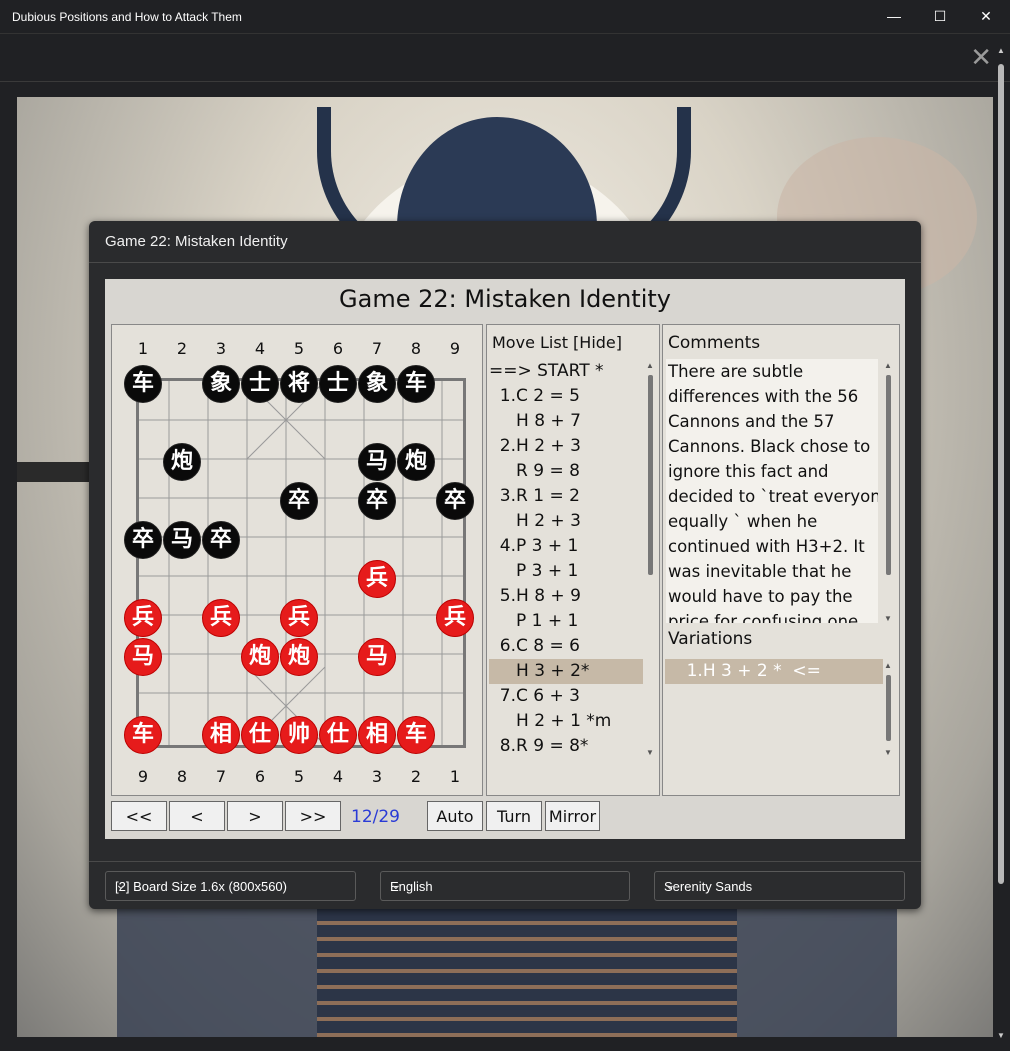 The image size is (1010, 1051). I want to click on window-title: Dubious Positions and How to Attack Them, so click(127, 17).